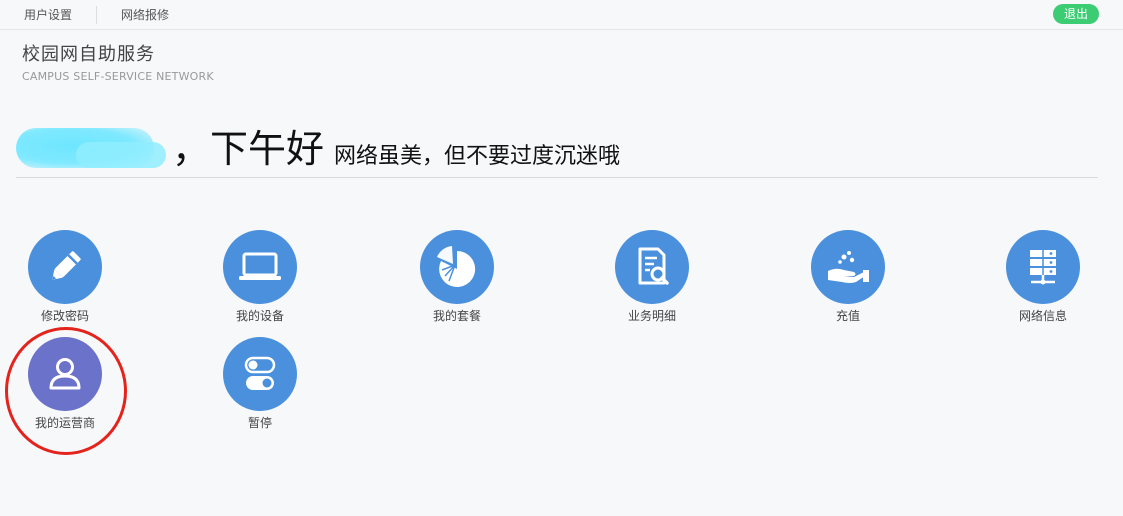 This screenshot has width=1123, height=516. I want to click on network-repair-link: 网络报修, so click(145, 15).